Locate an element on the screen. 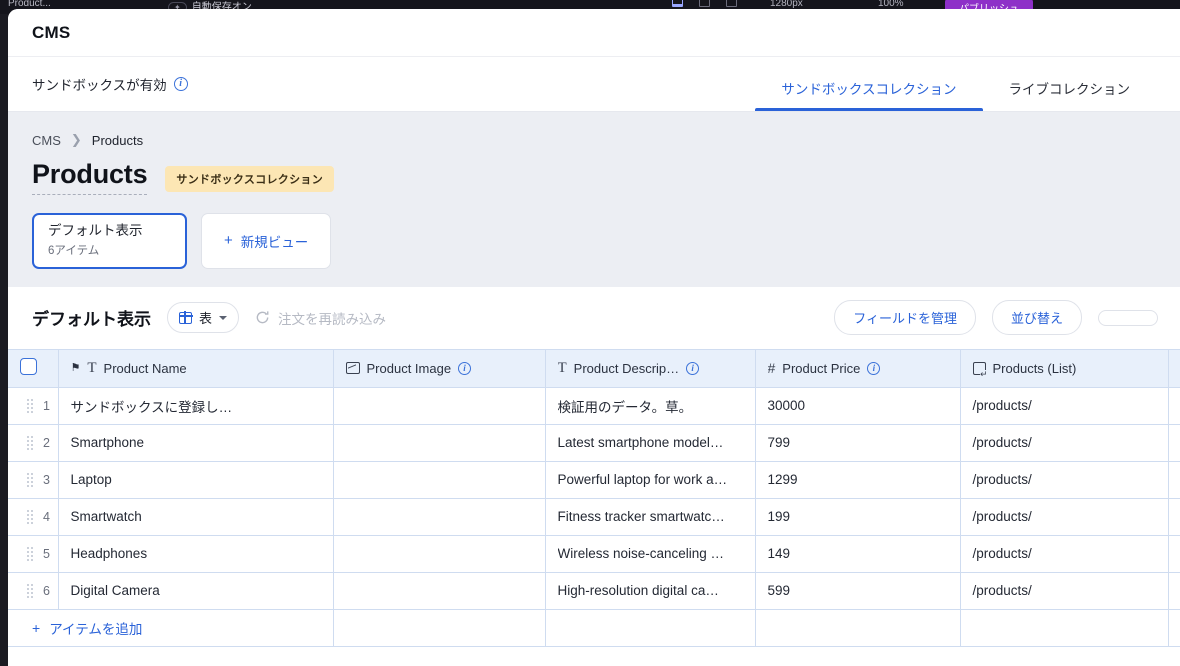 This screenshot has width=1180, height=666. reload-order-button: 注文を再読み込み is located at coordinates (320, 318).